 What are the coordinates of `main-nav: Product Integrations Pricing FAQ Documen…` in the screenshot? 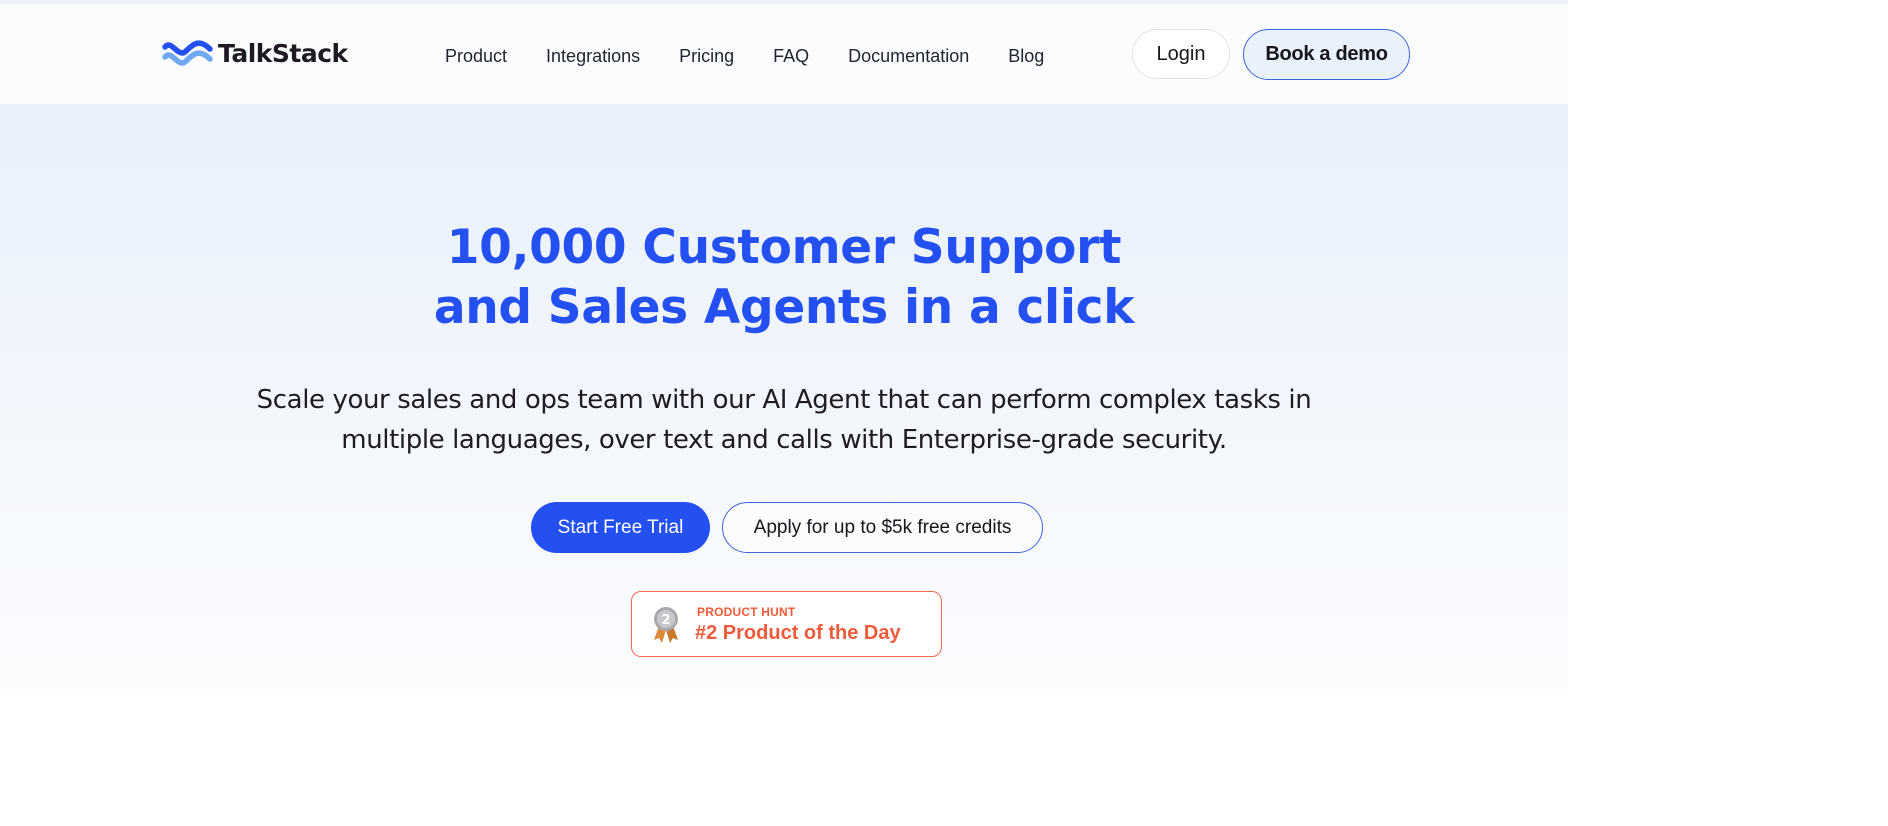 It's located at (744, 56).